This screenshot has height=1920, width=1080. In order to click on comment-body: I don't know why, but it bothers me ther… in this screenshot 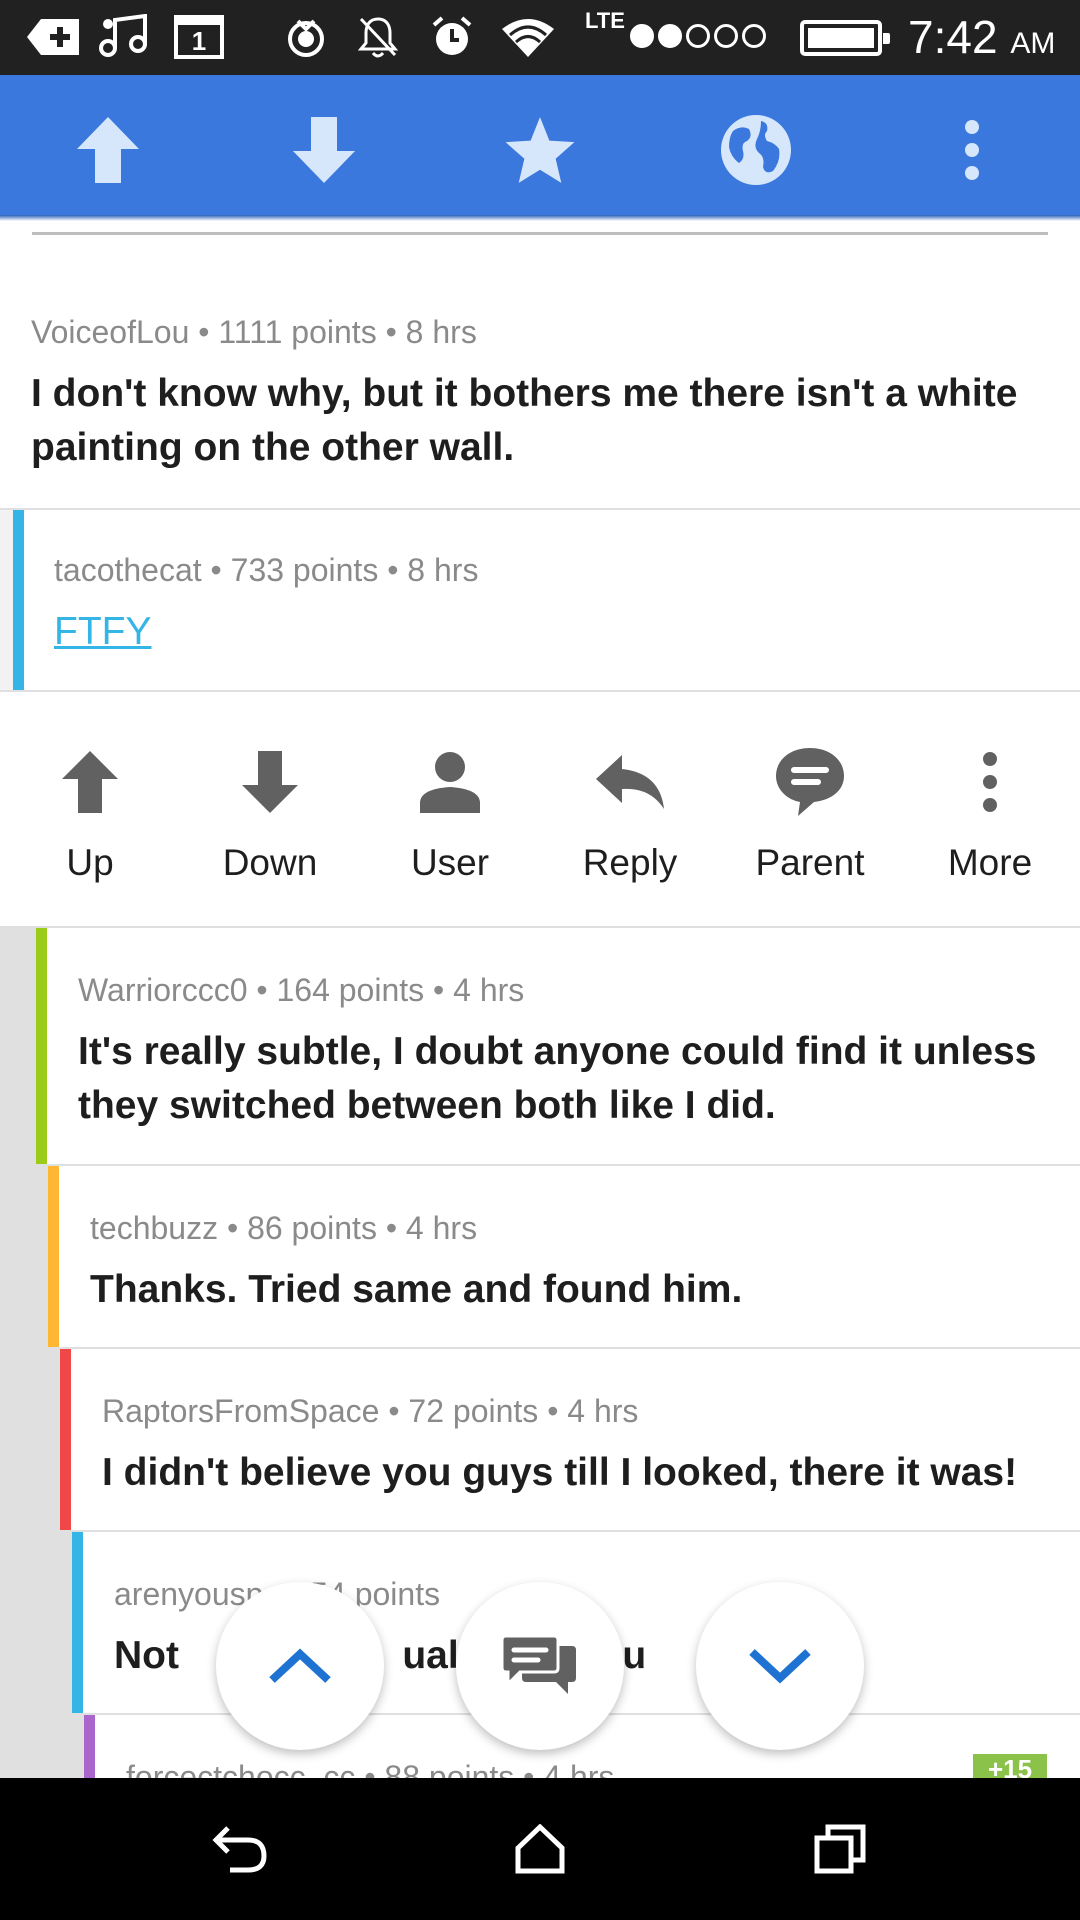, I will do `click(524, 420)`.